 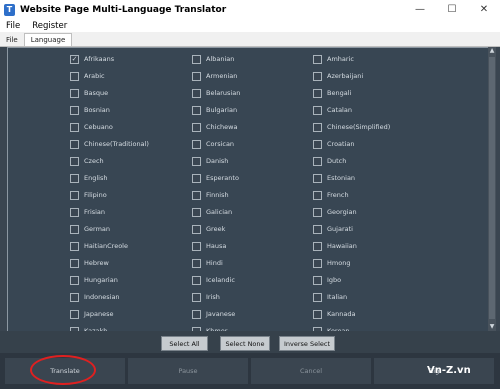 I want to click on language-option: Javanese, so click(x=213, y=314).